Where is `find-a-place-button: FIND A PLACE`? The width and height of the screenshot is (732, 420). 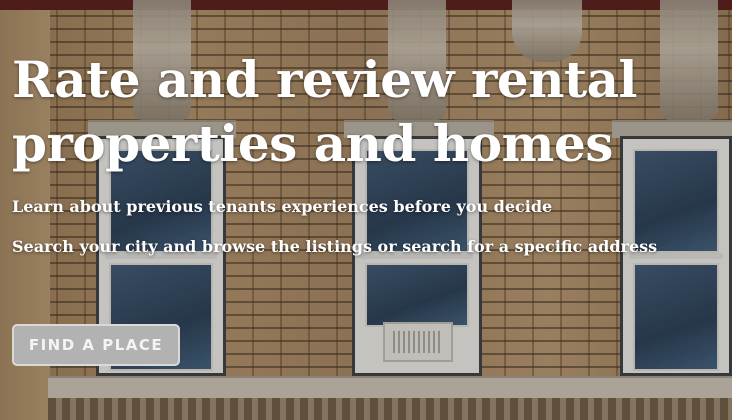 find-a-place-button: FIND A PLACE is located at coordinates (96, 345).